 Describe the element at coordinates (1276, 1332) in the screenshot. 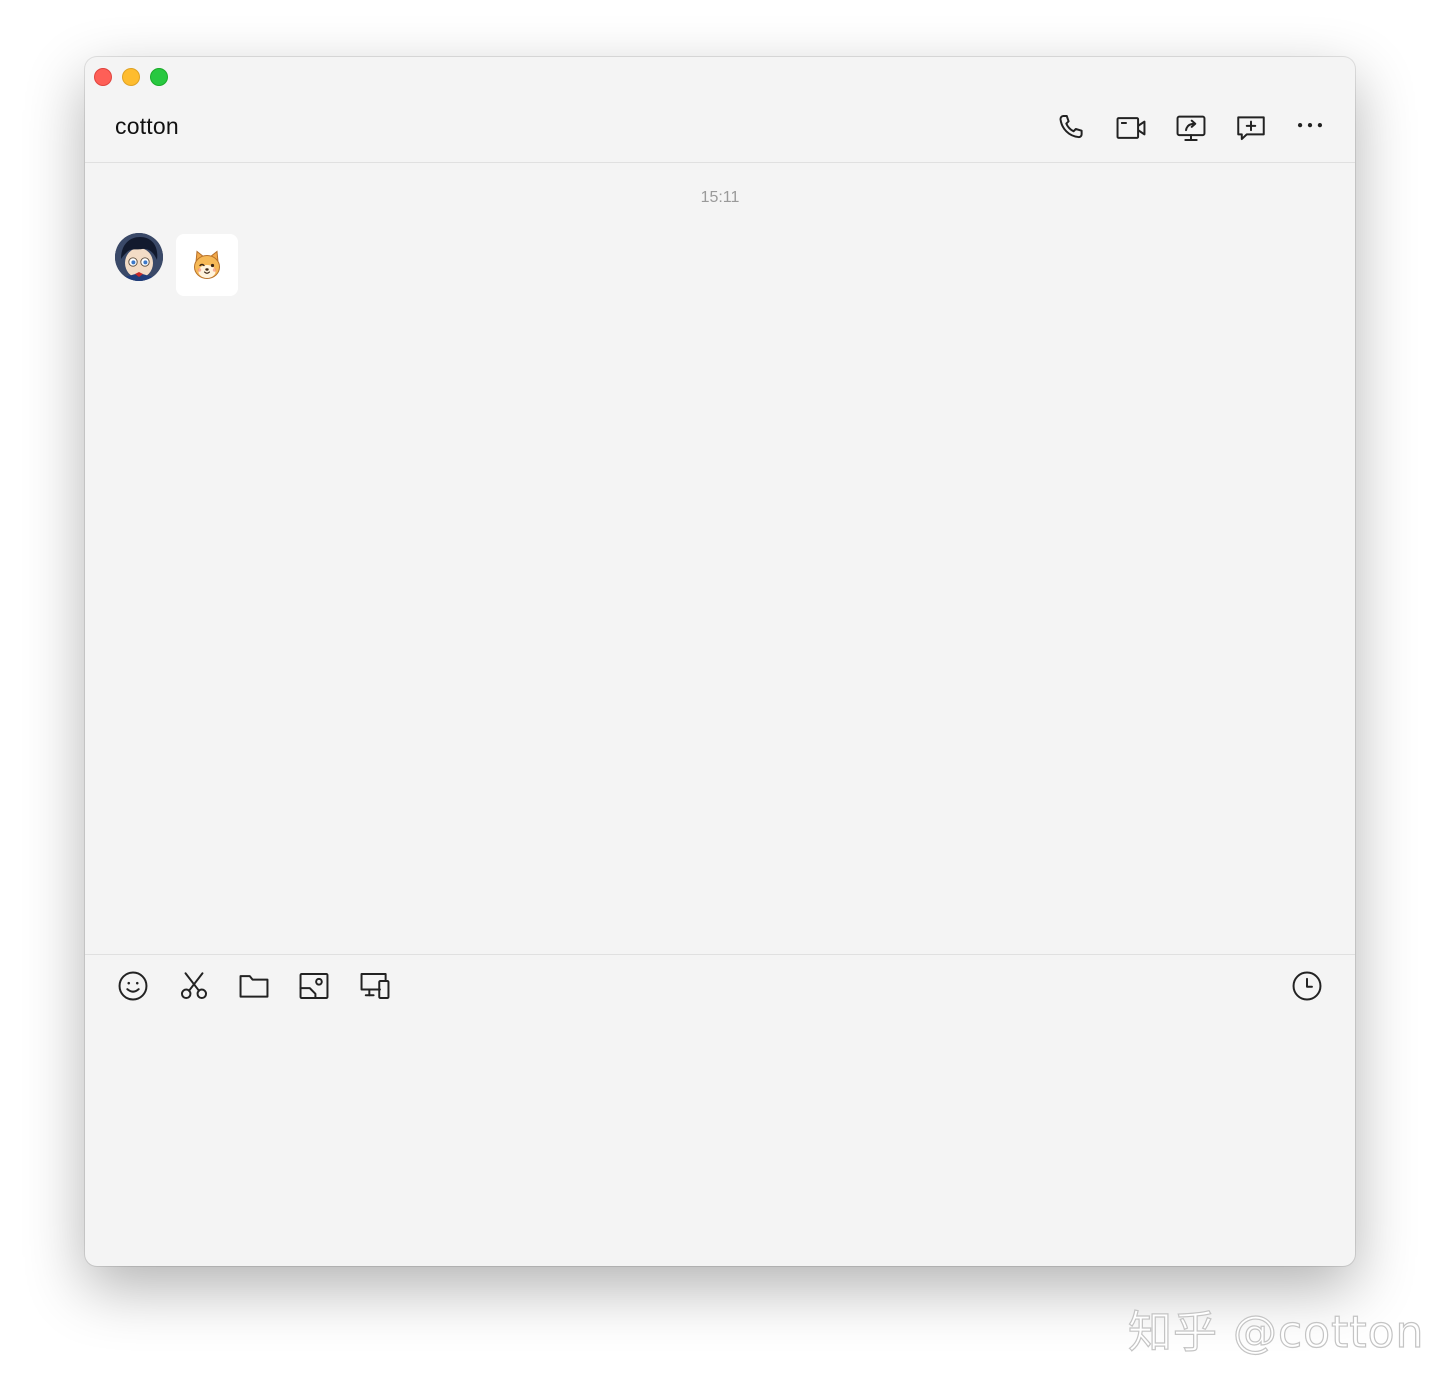

I see `watermark-text: 知乎 @cotton` at that location.